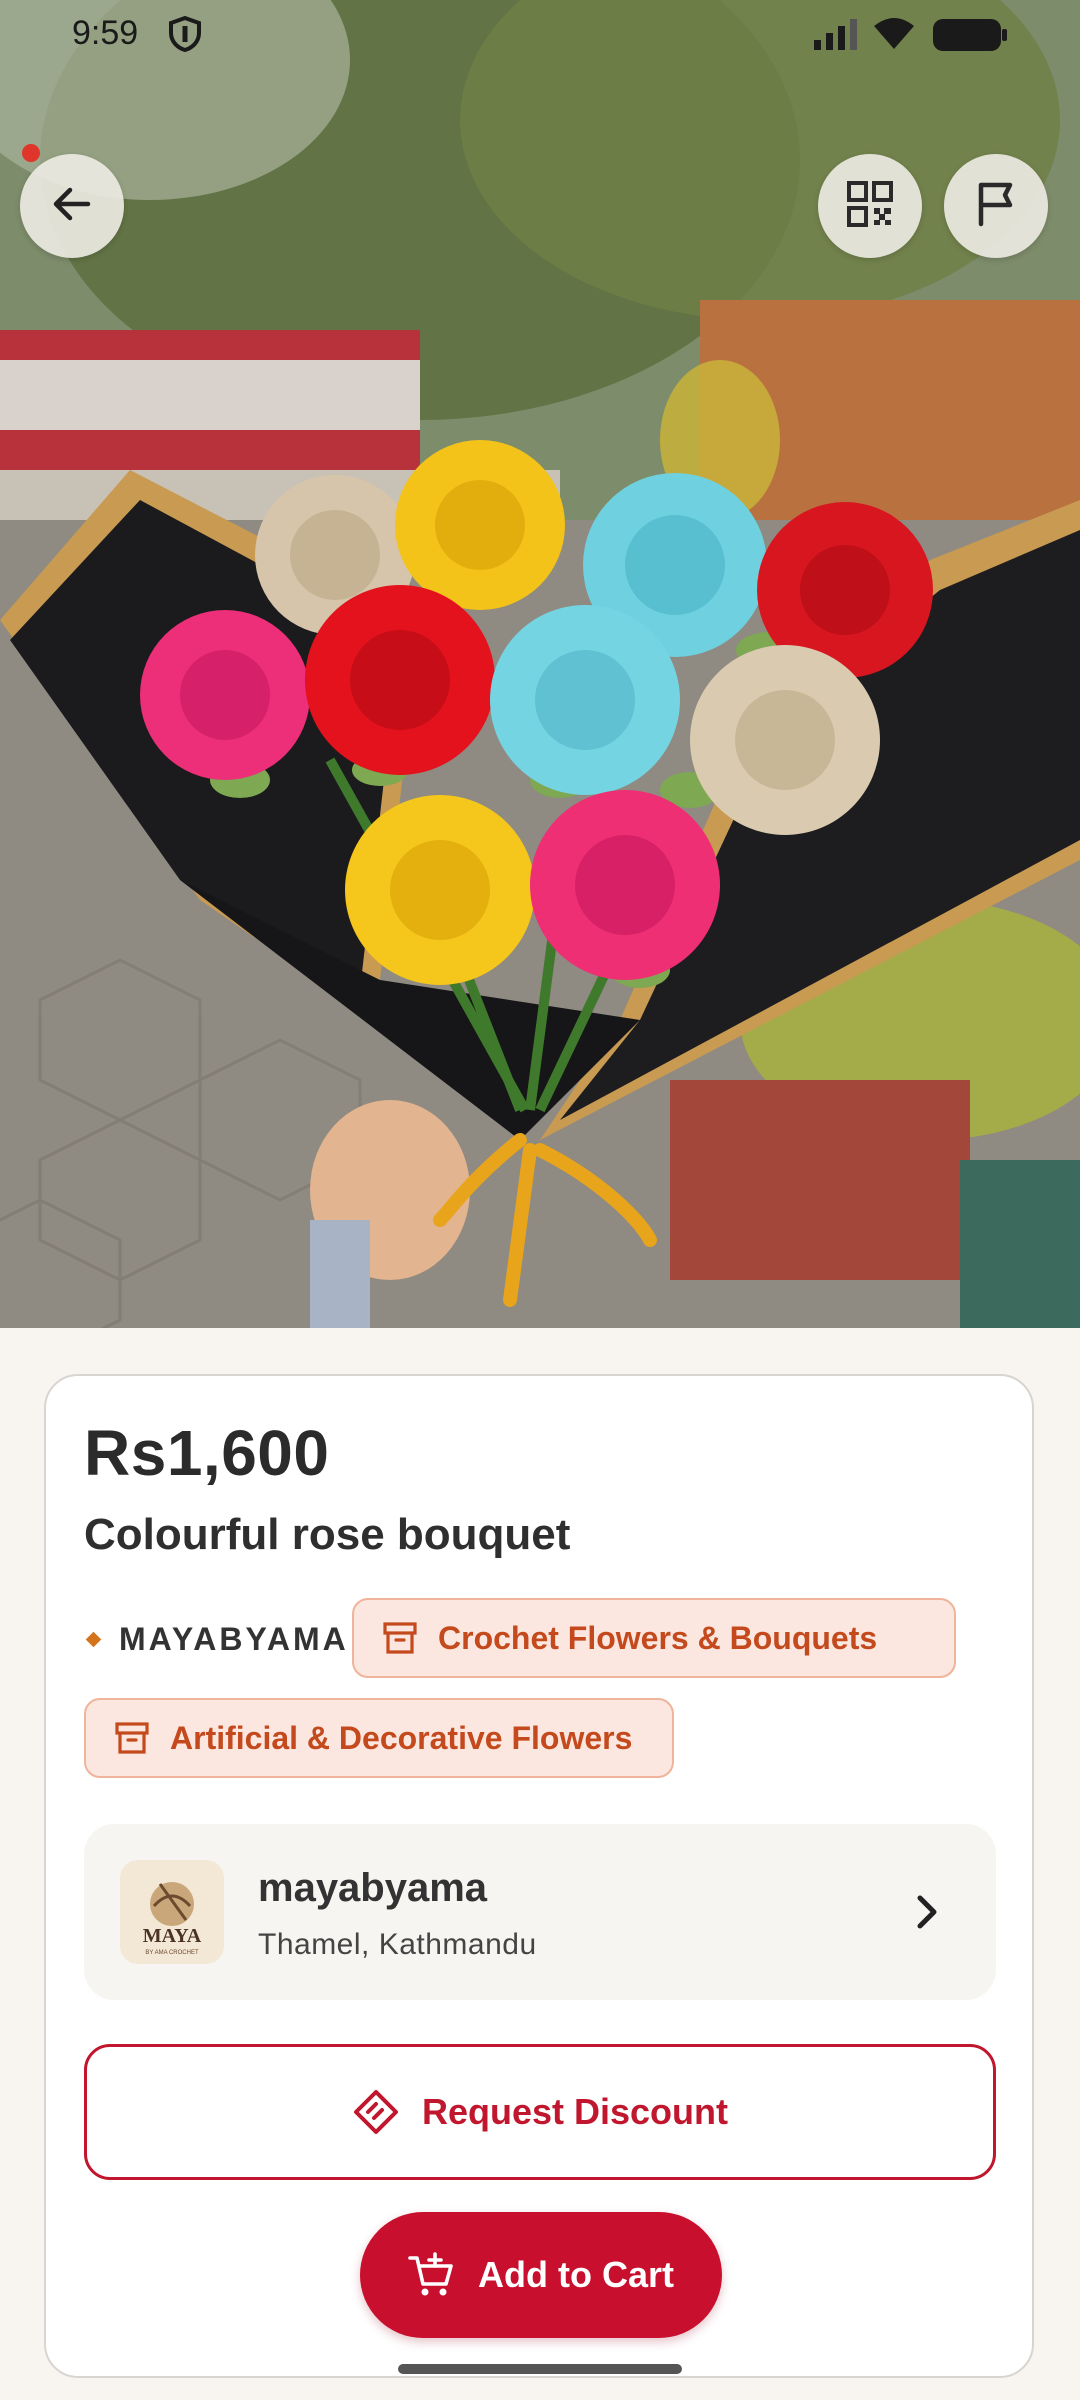 The width and height of the screenshot is (1080, 2400). What do you see at coordinates (970, 37) in the screenshot?
I see `battery-icon` at bounding box center [970, 37].